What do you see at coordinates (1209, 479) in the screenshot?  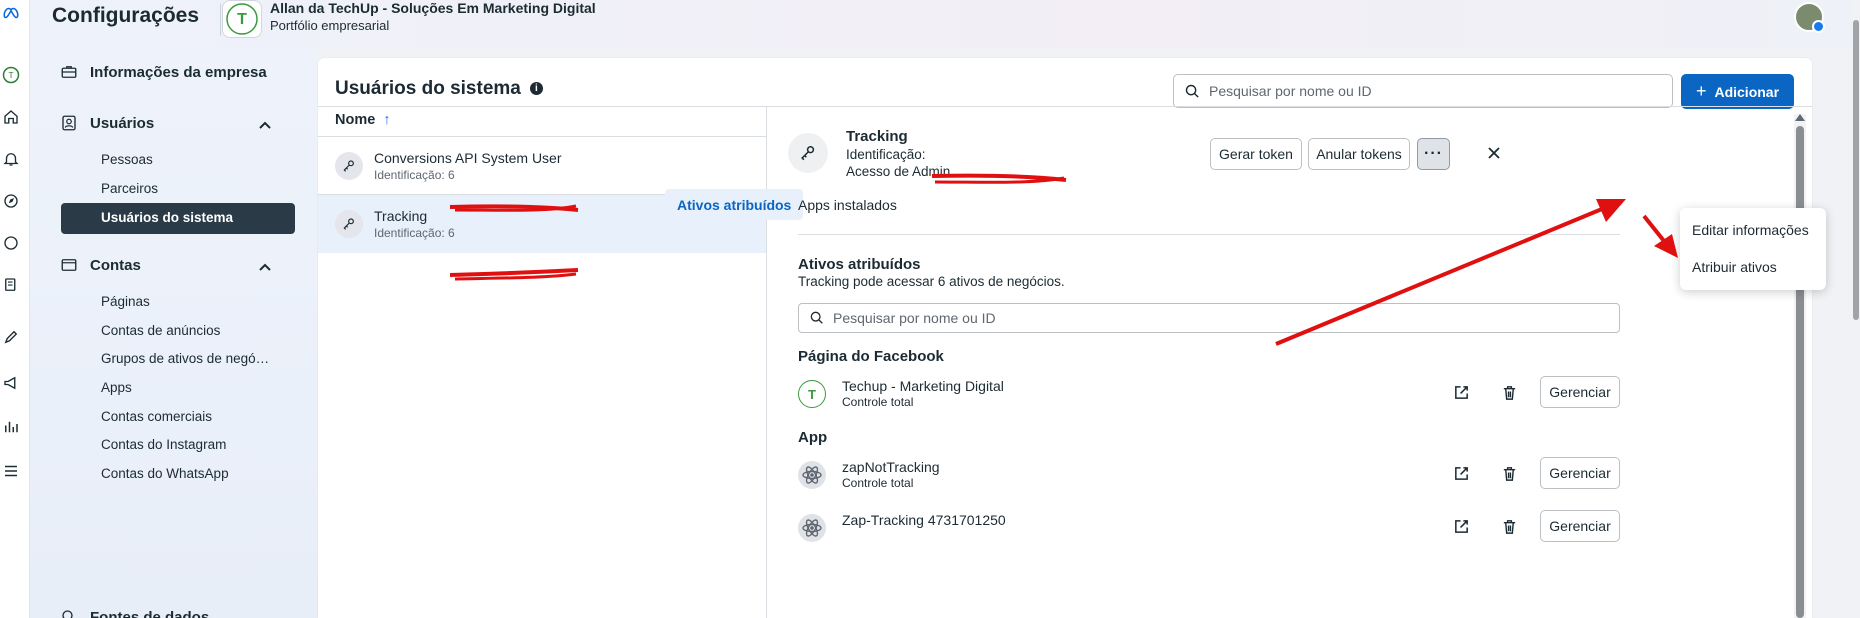 I see `asset-row: zapNotTracking Controle total Gerenciar` at bounding box center [1209, 479].